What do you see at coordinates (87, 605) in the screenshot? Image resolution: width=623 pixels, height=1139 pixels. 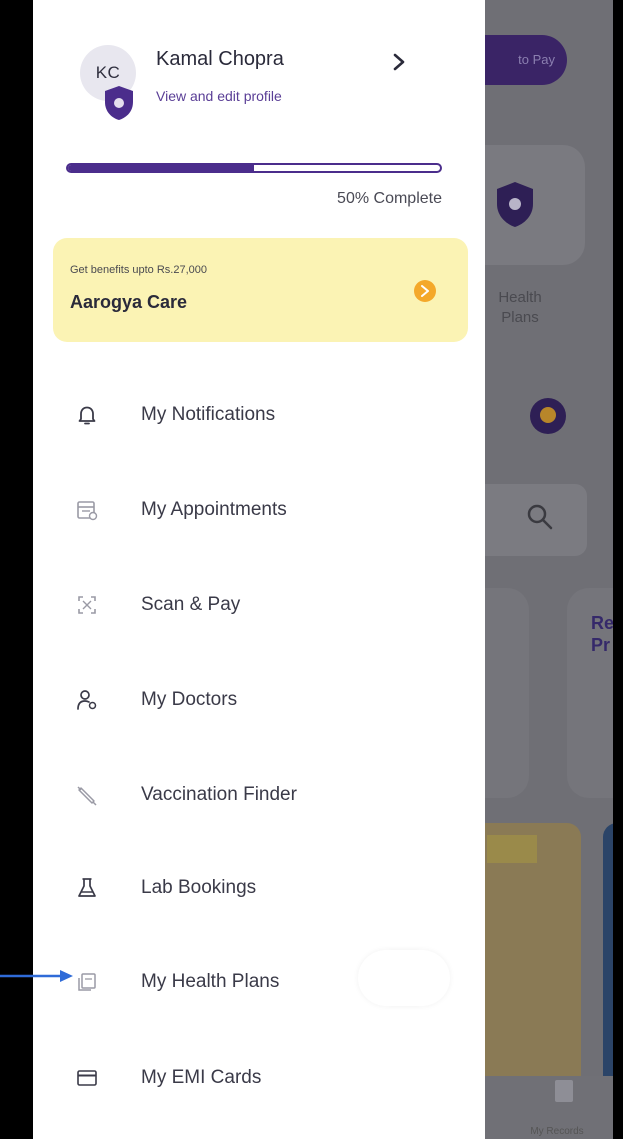 I see `scan-icon` at bounding box center [87, 605].